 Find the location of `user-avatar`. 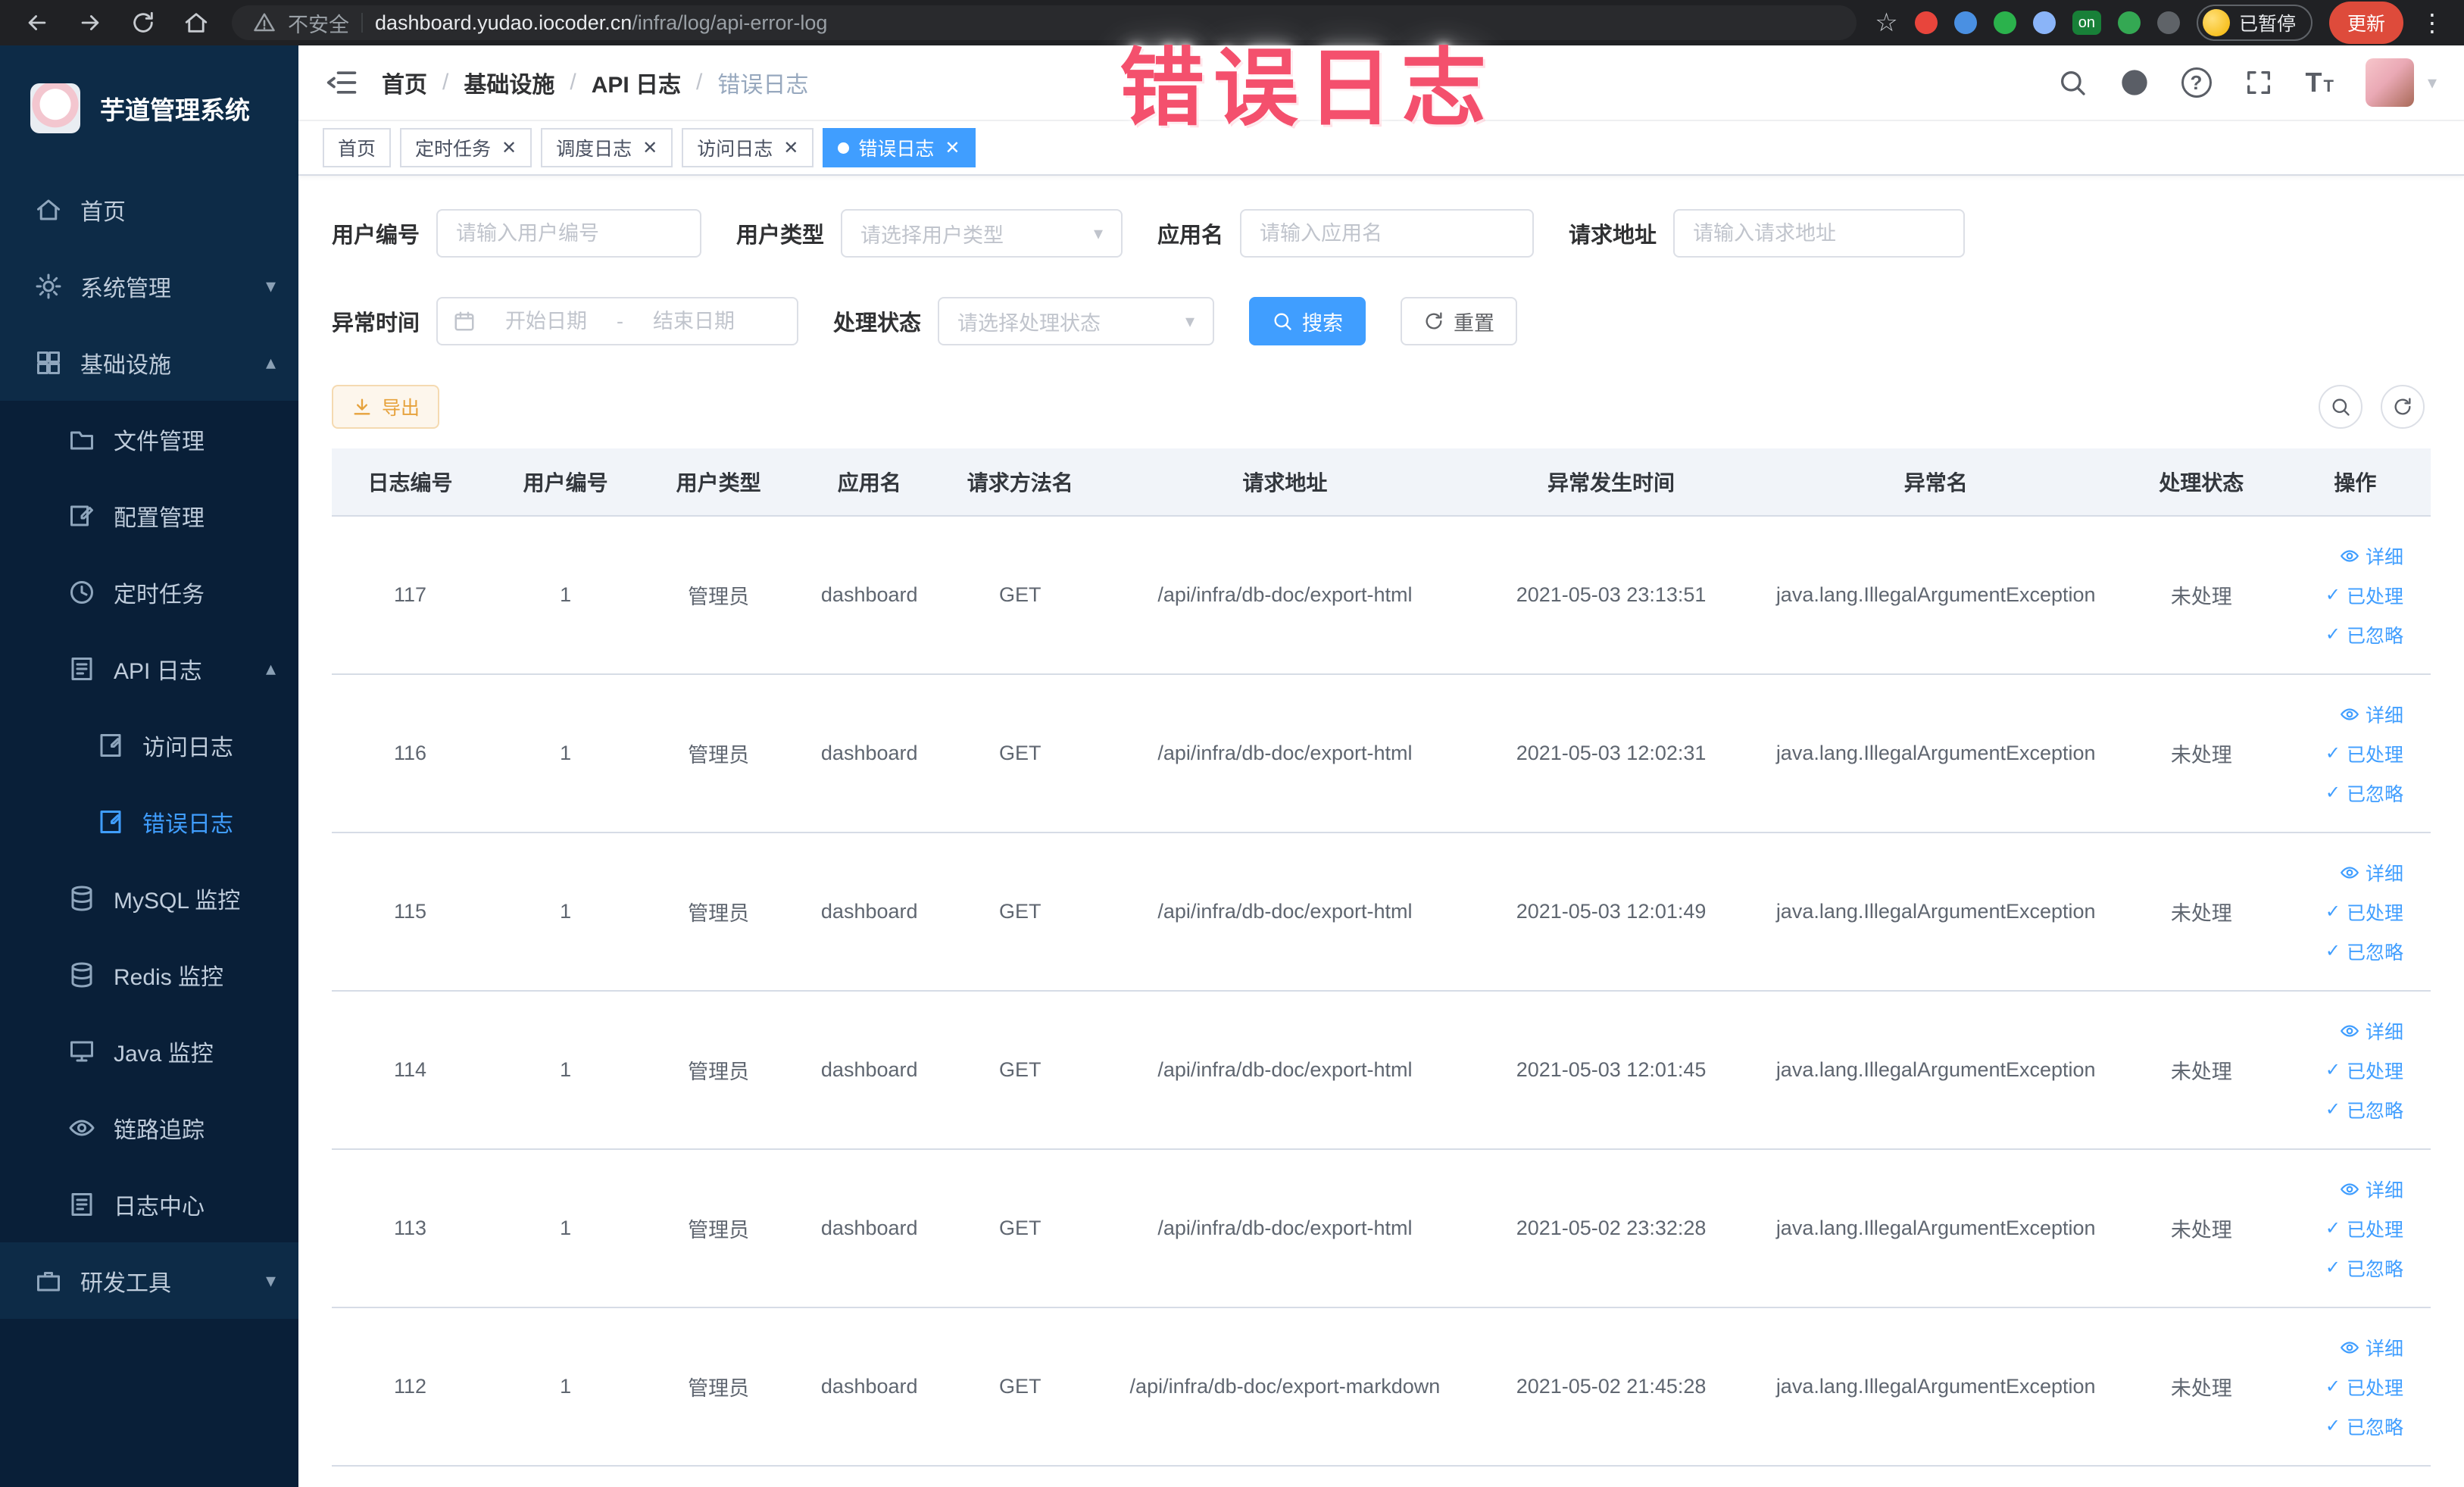

user-avatar is located at coordinates (2389, 82).